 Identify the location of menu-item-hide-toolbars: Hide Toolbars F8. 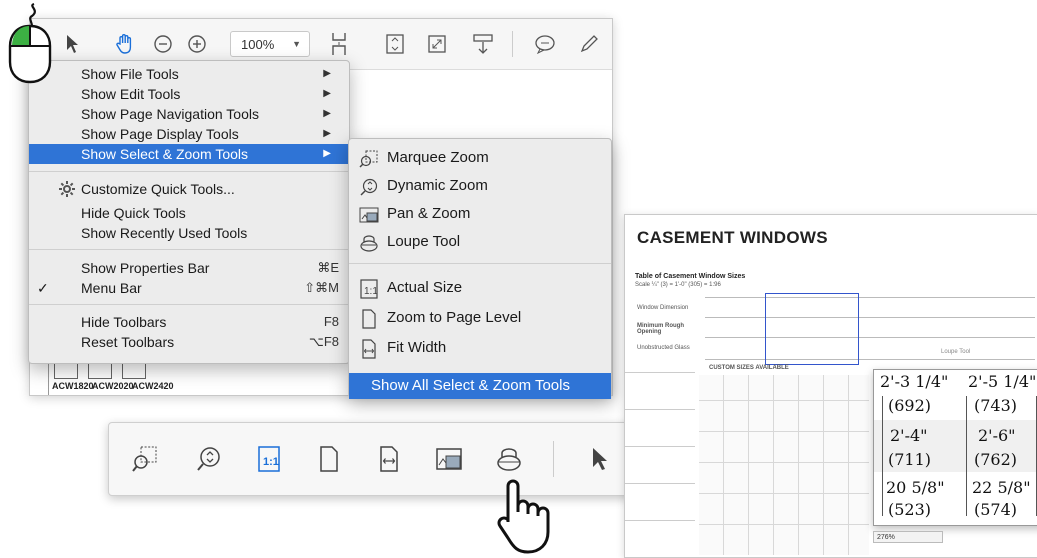
(189, 322).